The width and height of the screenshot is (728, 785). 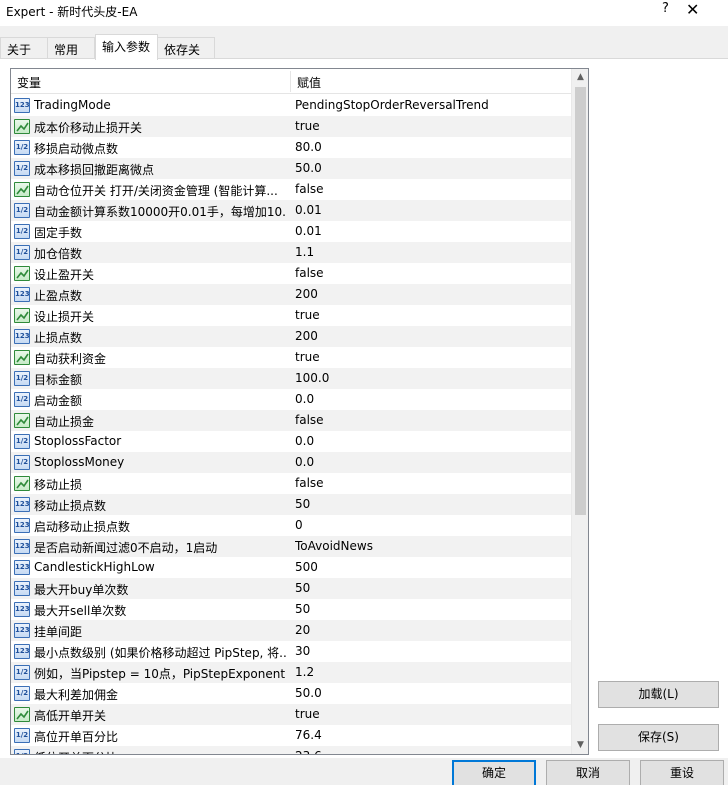 I want to click on parameter-row: 123 挂单间距 20, so click(x=291, y=630).